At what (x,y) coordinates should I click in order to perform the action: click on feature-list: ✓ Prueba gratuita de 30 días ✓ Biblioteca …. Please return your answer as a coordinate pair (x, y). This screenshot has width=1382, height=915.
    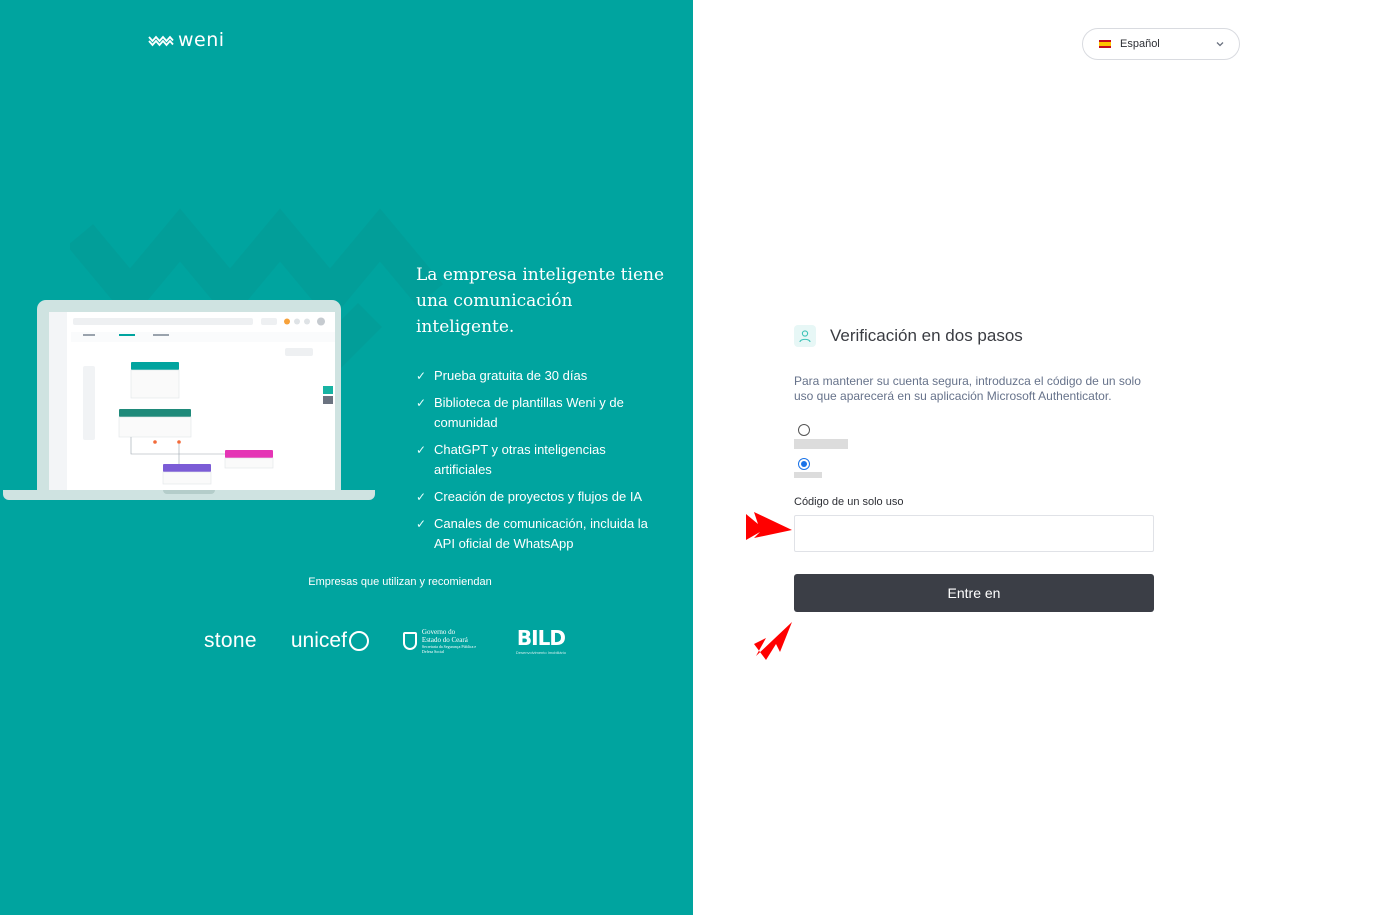
    Looking at the image, I should click on (536, 463).